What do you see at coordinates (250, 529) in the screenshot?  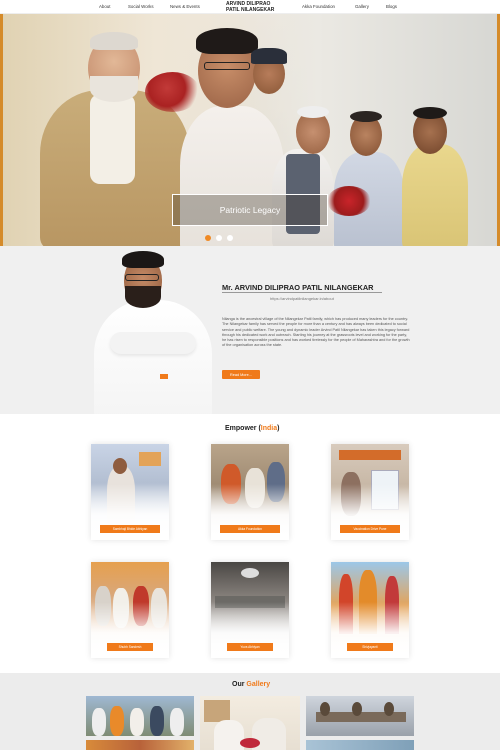 I see `empower-card-2-label: Akka Foundation` at bounding box center [250, 529].